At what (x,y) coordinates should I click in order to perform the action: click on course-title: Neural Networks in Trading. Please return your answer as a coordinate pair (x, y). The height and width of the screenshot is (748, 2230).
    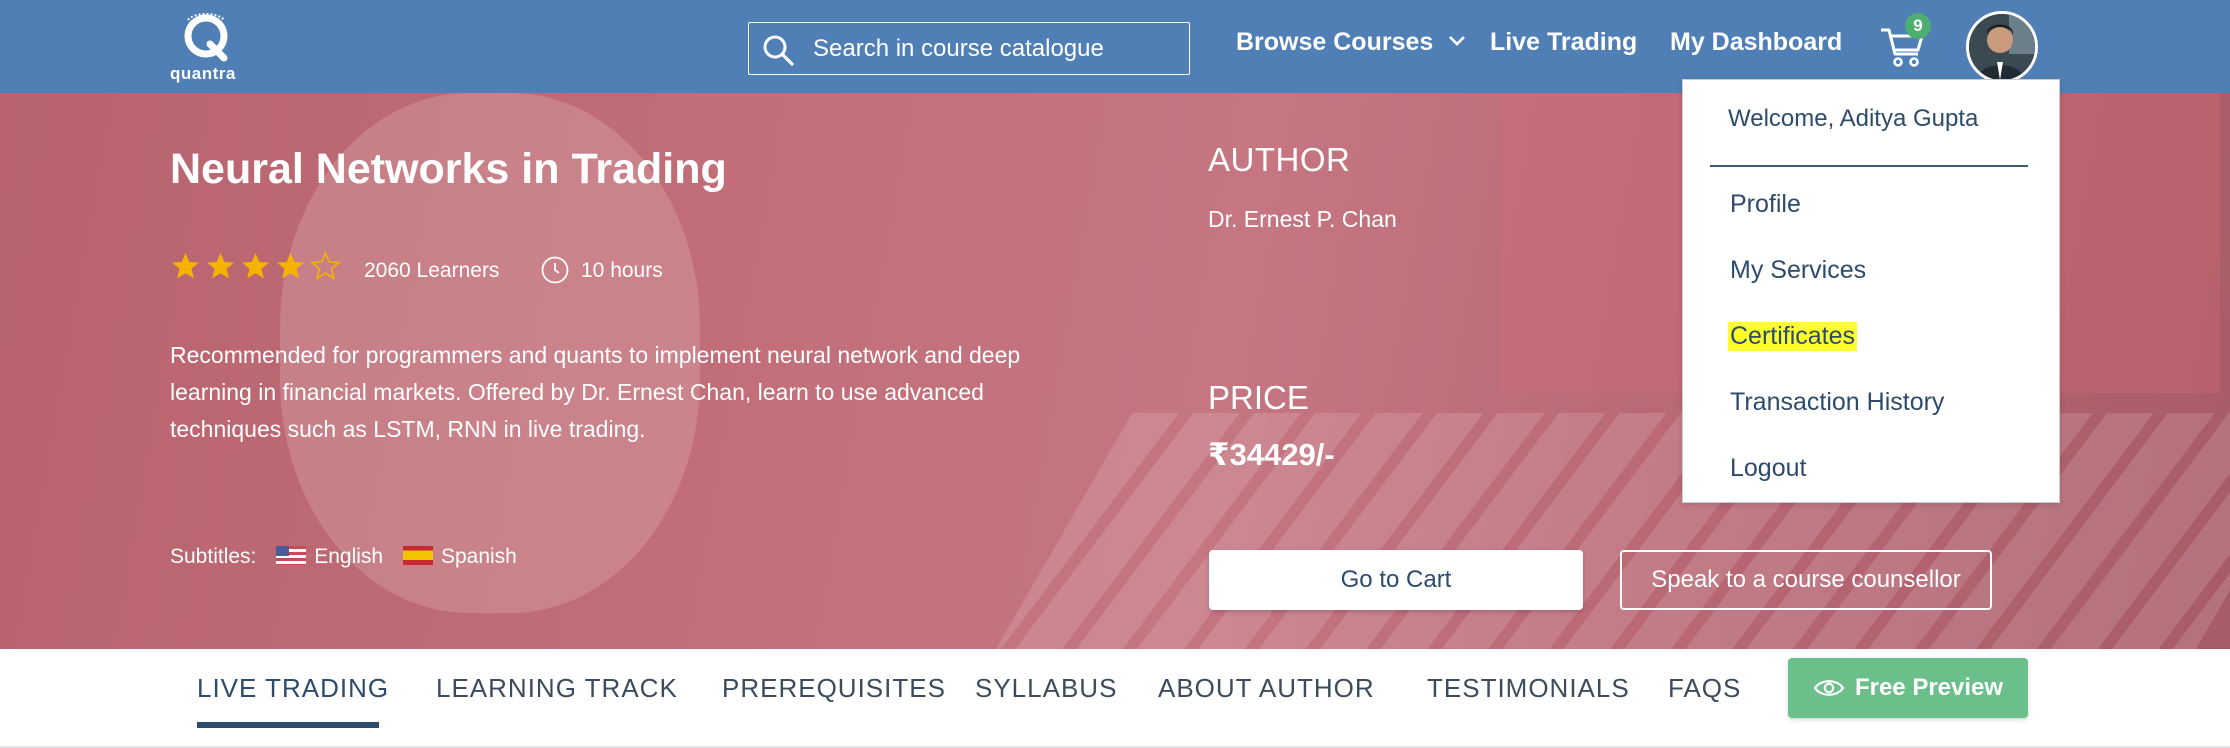
    Looking at the image, I should click on (448, 169).